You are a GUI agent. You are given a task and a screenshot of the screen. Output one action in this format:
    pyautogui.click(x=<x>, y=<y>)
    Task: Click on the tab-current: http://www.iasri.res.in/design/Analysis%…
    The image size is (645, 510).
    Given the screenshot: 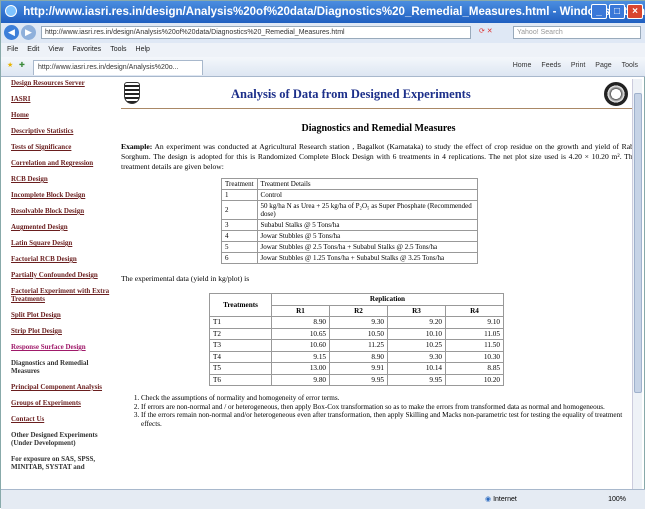 What is the action you would take?
    pyautogui.click(x=118, y=67)
    